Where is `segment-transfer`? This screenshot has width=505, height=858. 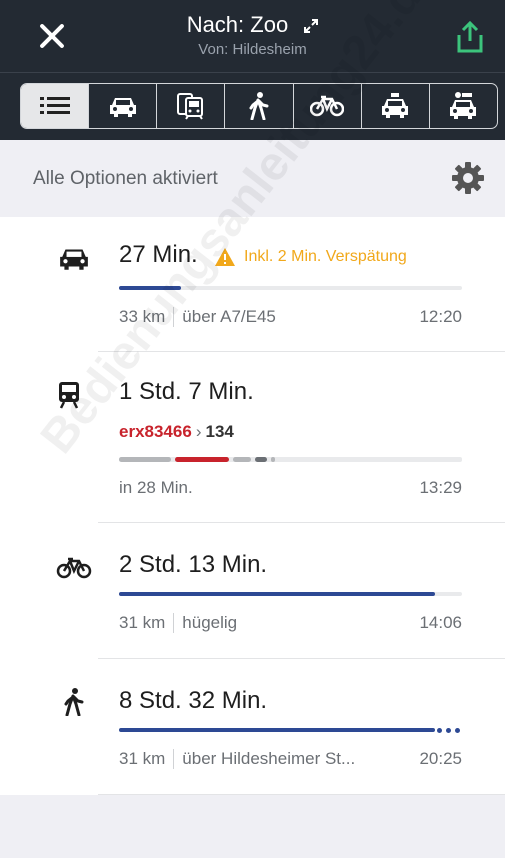
segment-transfer is located at coordinates (242, 459).